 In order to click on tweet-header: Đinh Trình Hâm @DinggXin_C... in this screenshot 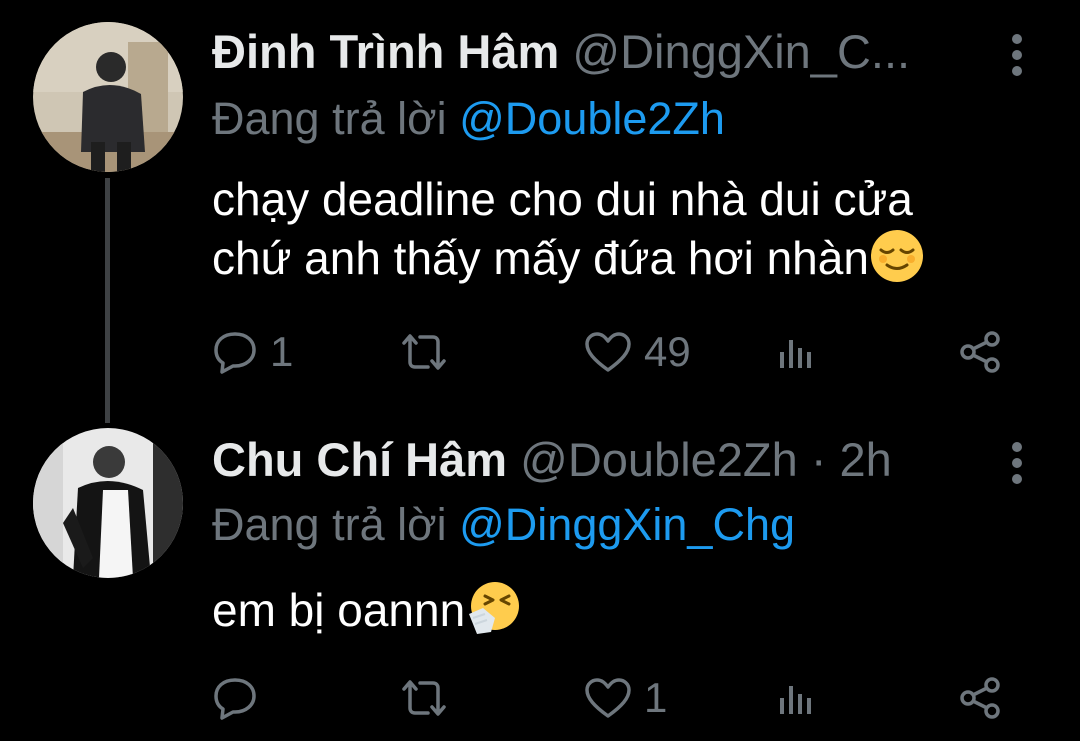, I will do `click(561, 52)`.